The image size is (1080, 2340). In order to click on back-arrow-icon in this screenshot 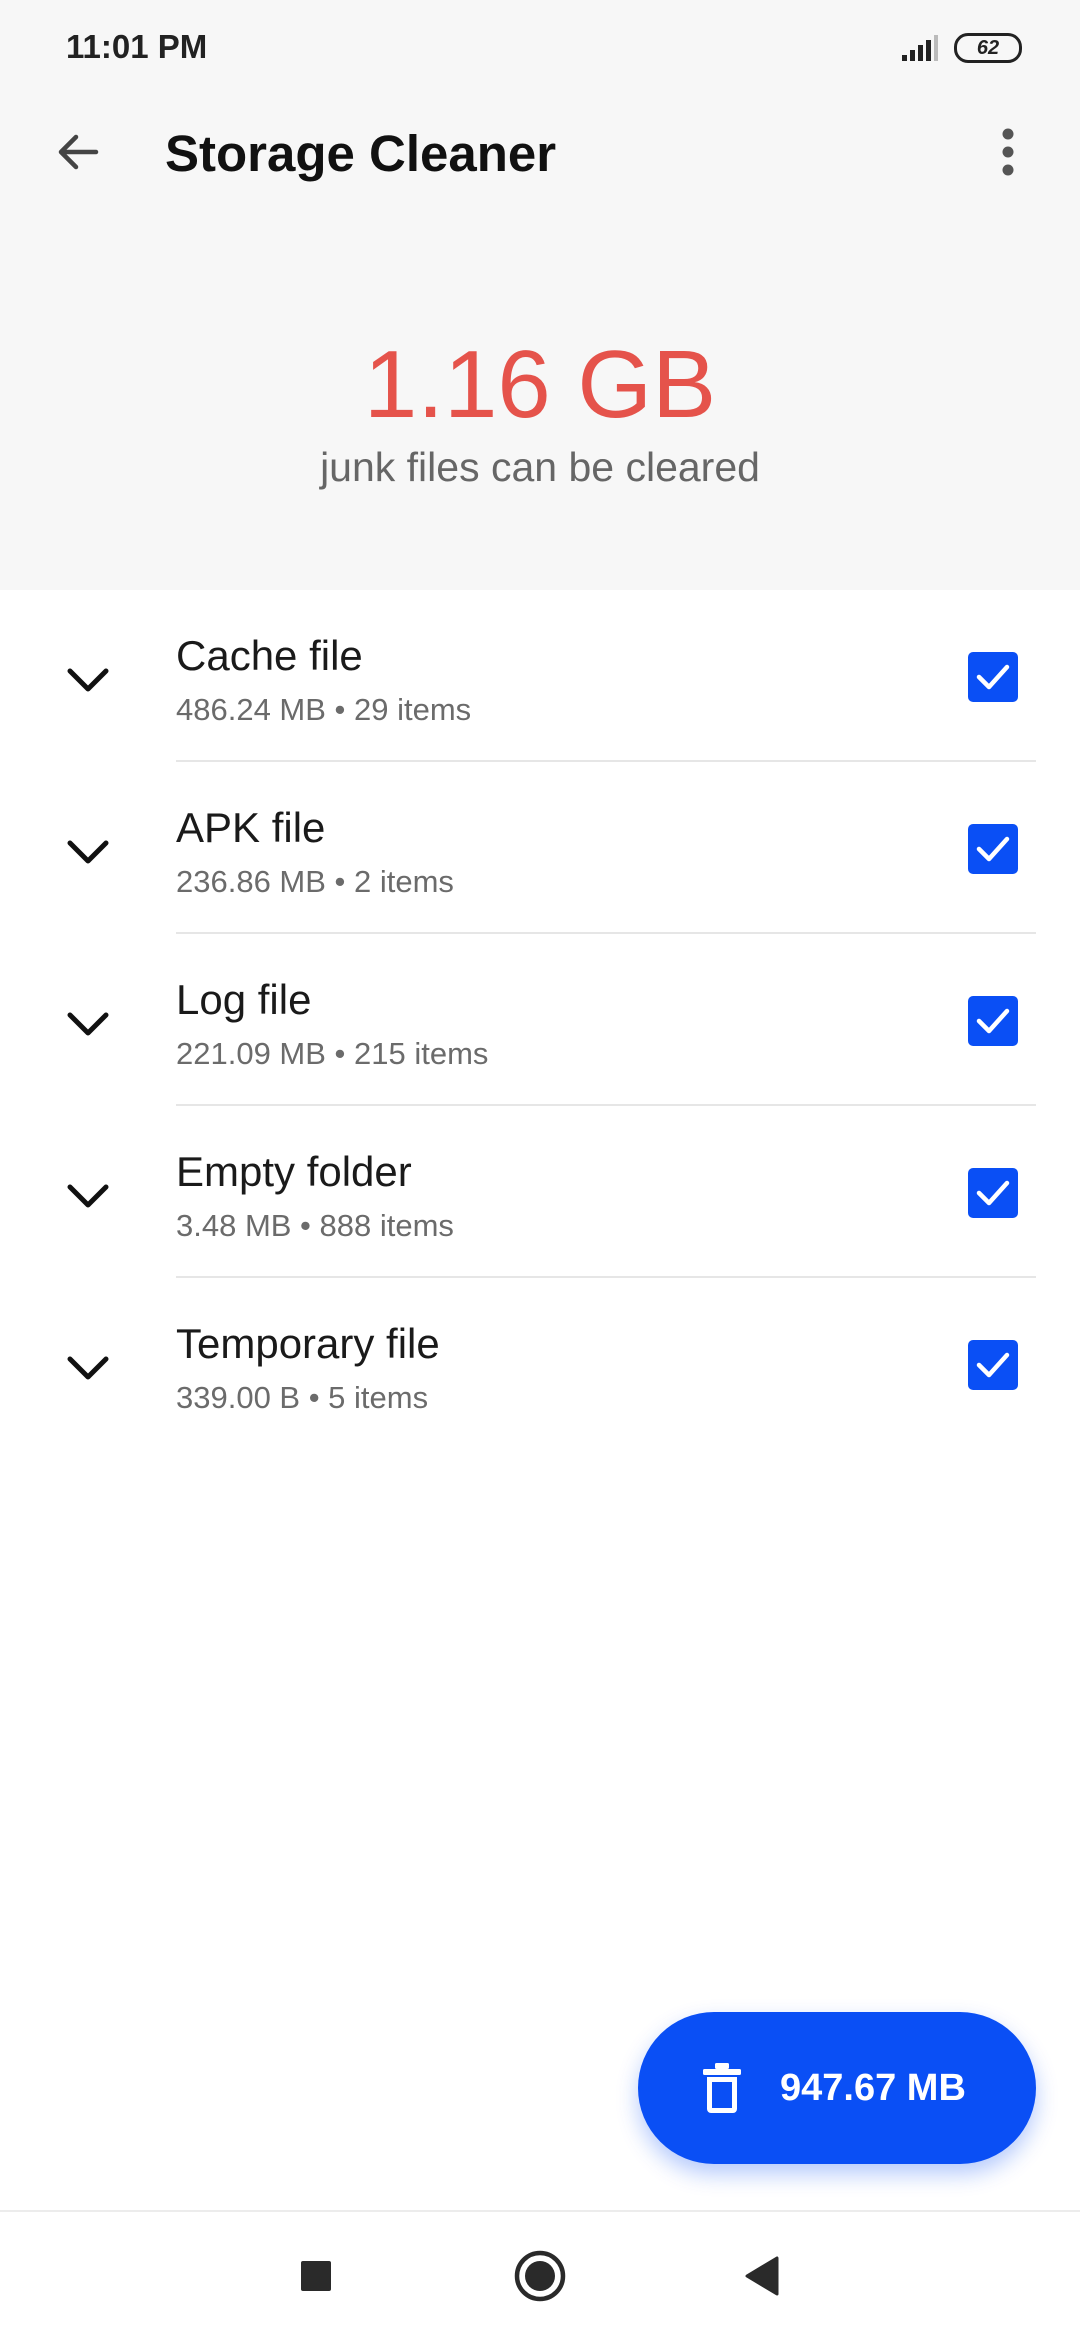, I will do `click(78, 152)`.